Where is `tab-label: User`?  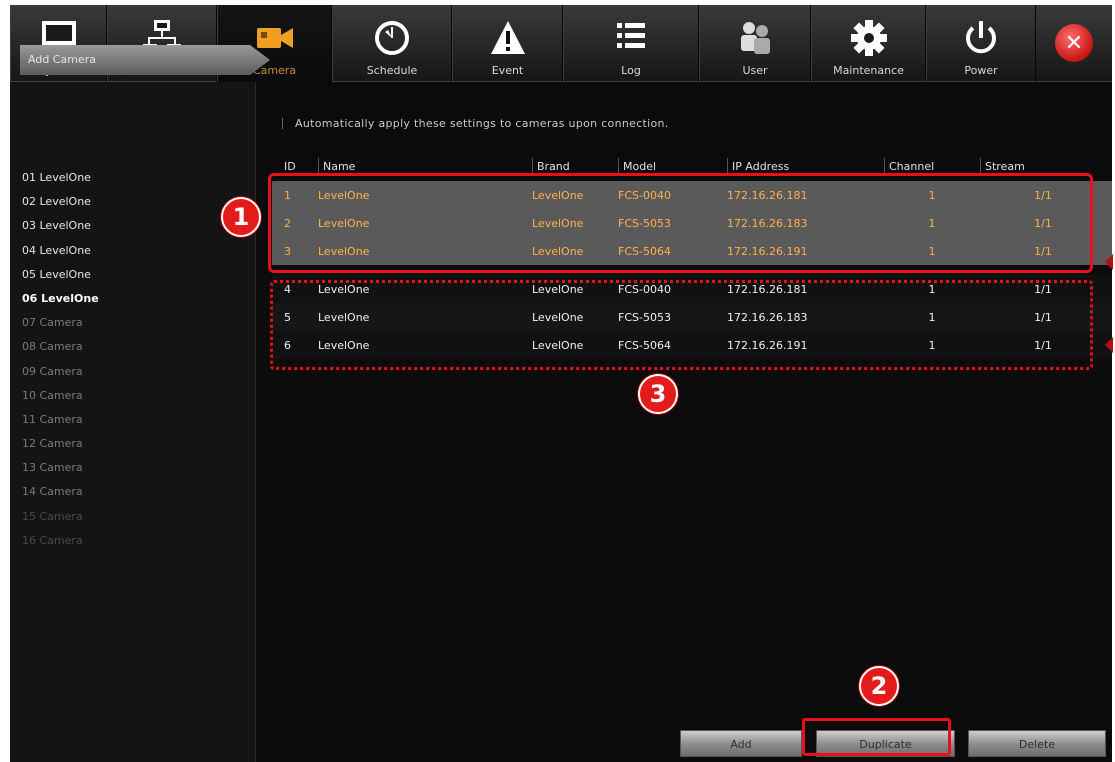 tab-label: User is located at coordinates (755, 70).